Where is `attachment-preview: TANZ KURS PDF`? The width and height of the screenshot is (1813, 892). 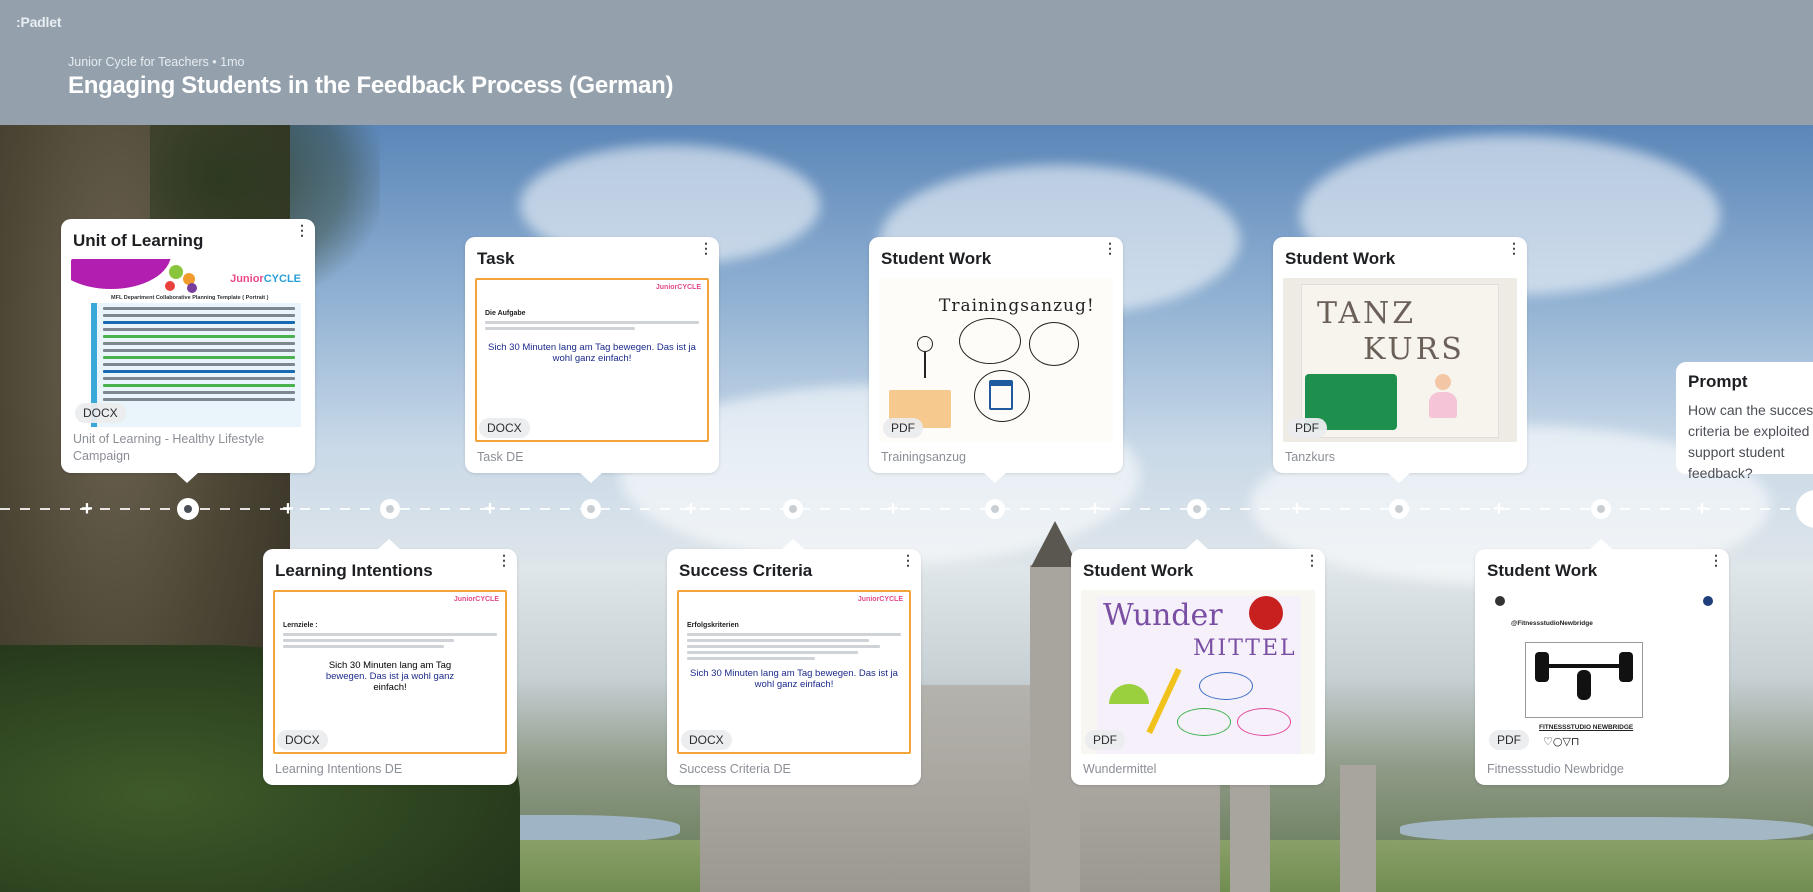 attachment-preview: TANZ KURS PDF is located at coordinates (1400, 360).